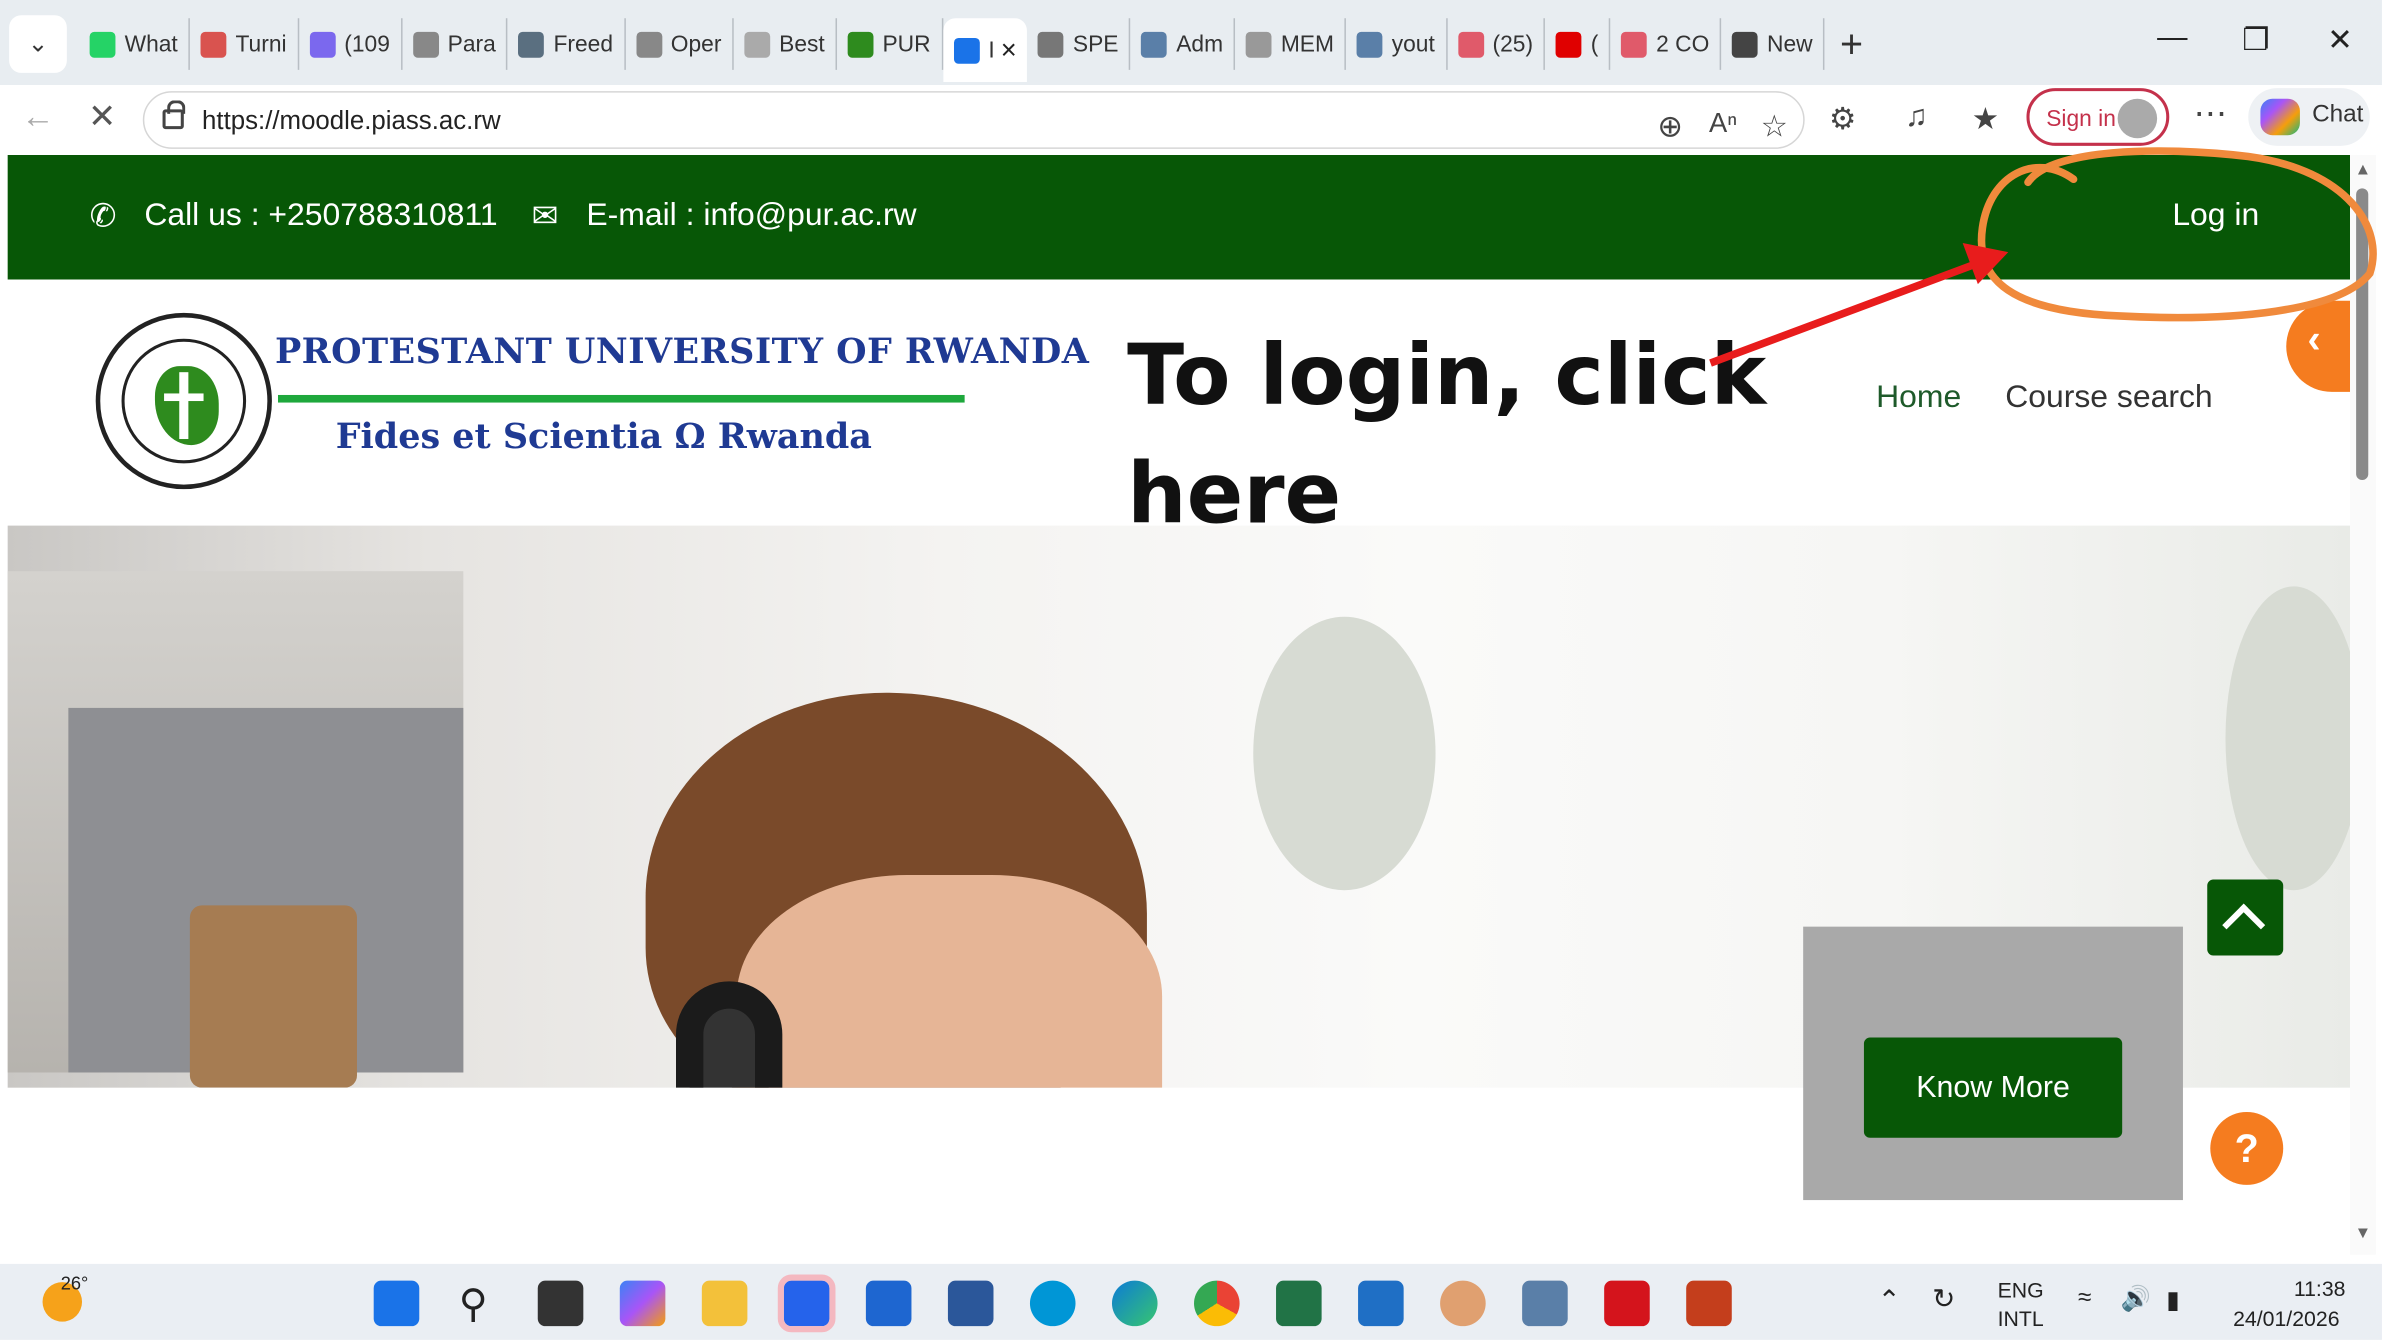 Image resolution: width=2382 pixels, height=1340 pixels. What do you see at coordinates (1291, 44) in the screenshot?
I see `browser-tab: MEM` at bounding box center [1291, 44].